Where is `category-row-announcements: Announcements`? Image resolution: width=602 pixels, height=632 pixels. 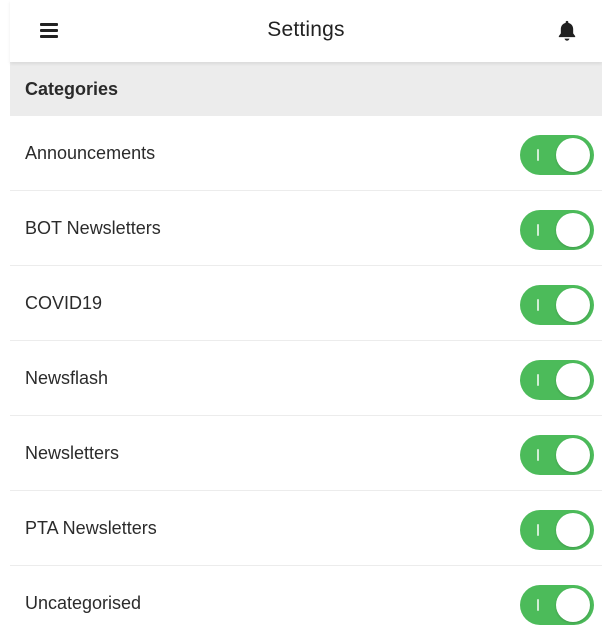
category-row-announcements: Announcements is located at coordinates (306, 153).